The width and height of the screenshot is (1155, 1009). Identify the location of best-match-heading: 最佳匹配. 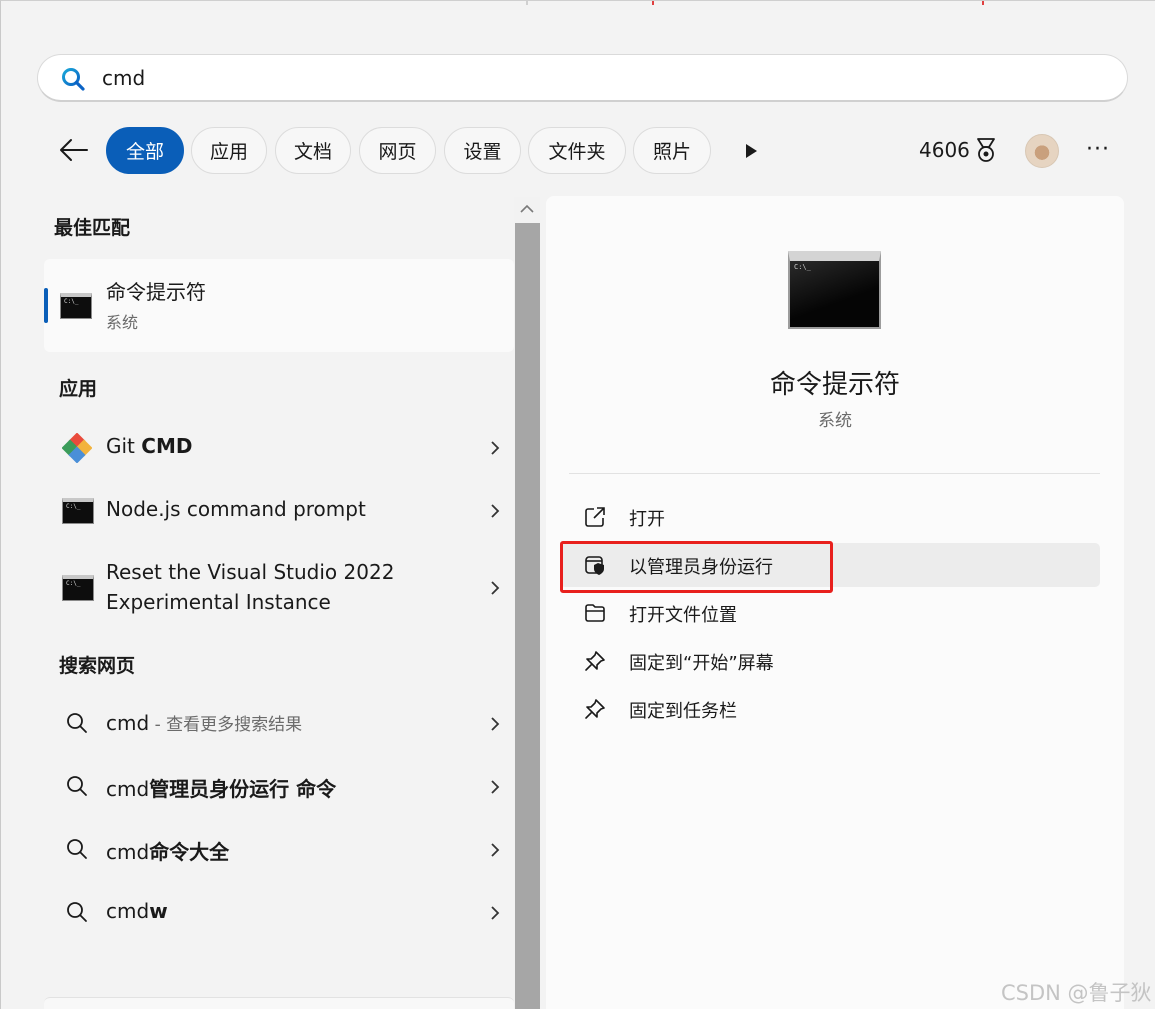
(92, 228).